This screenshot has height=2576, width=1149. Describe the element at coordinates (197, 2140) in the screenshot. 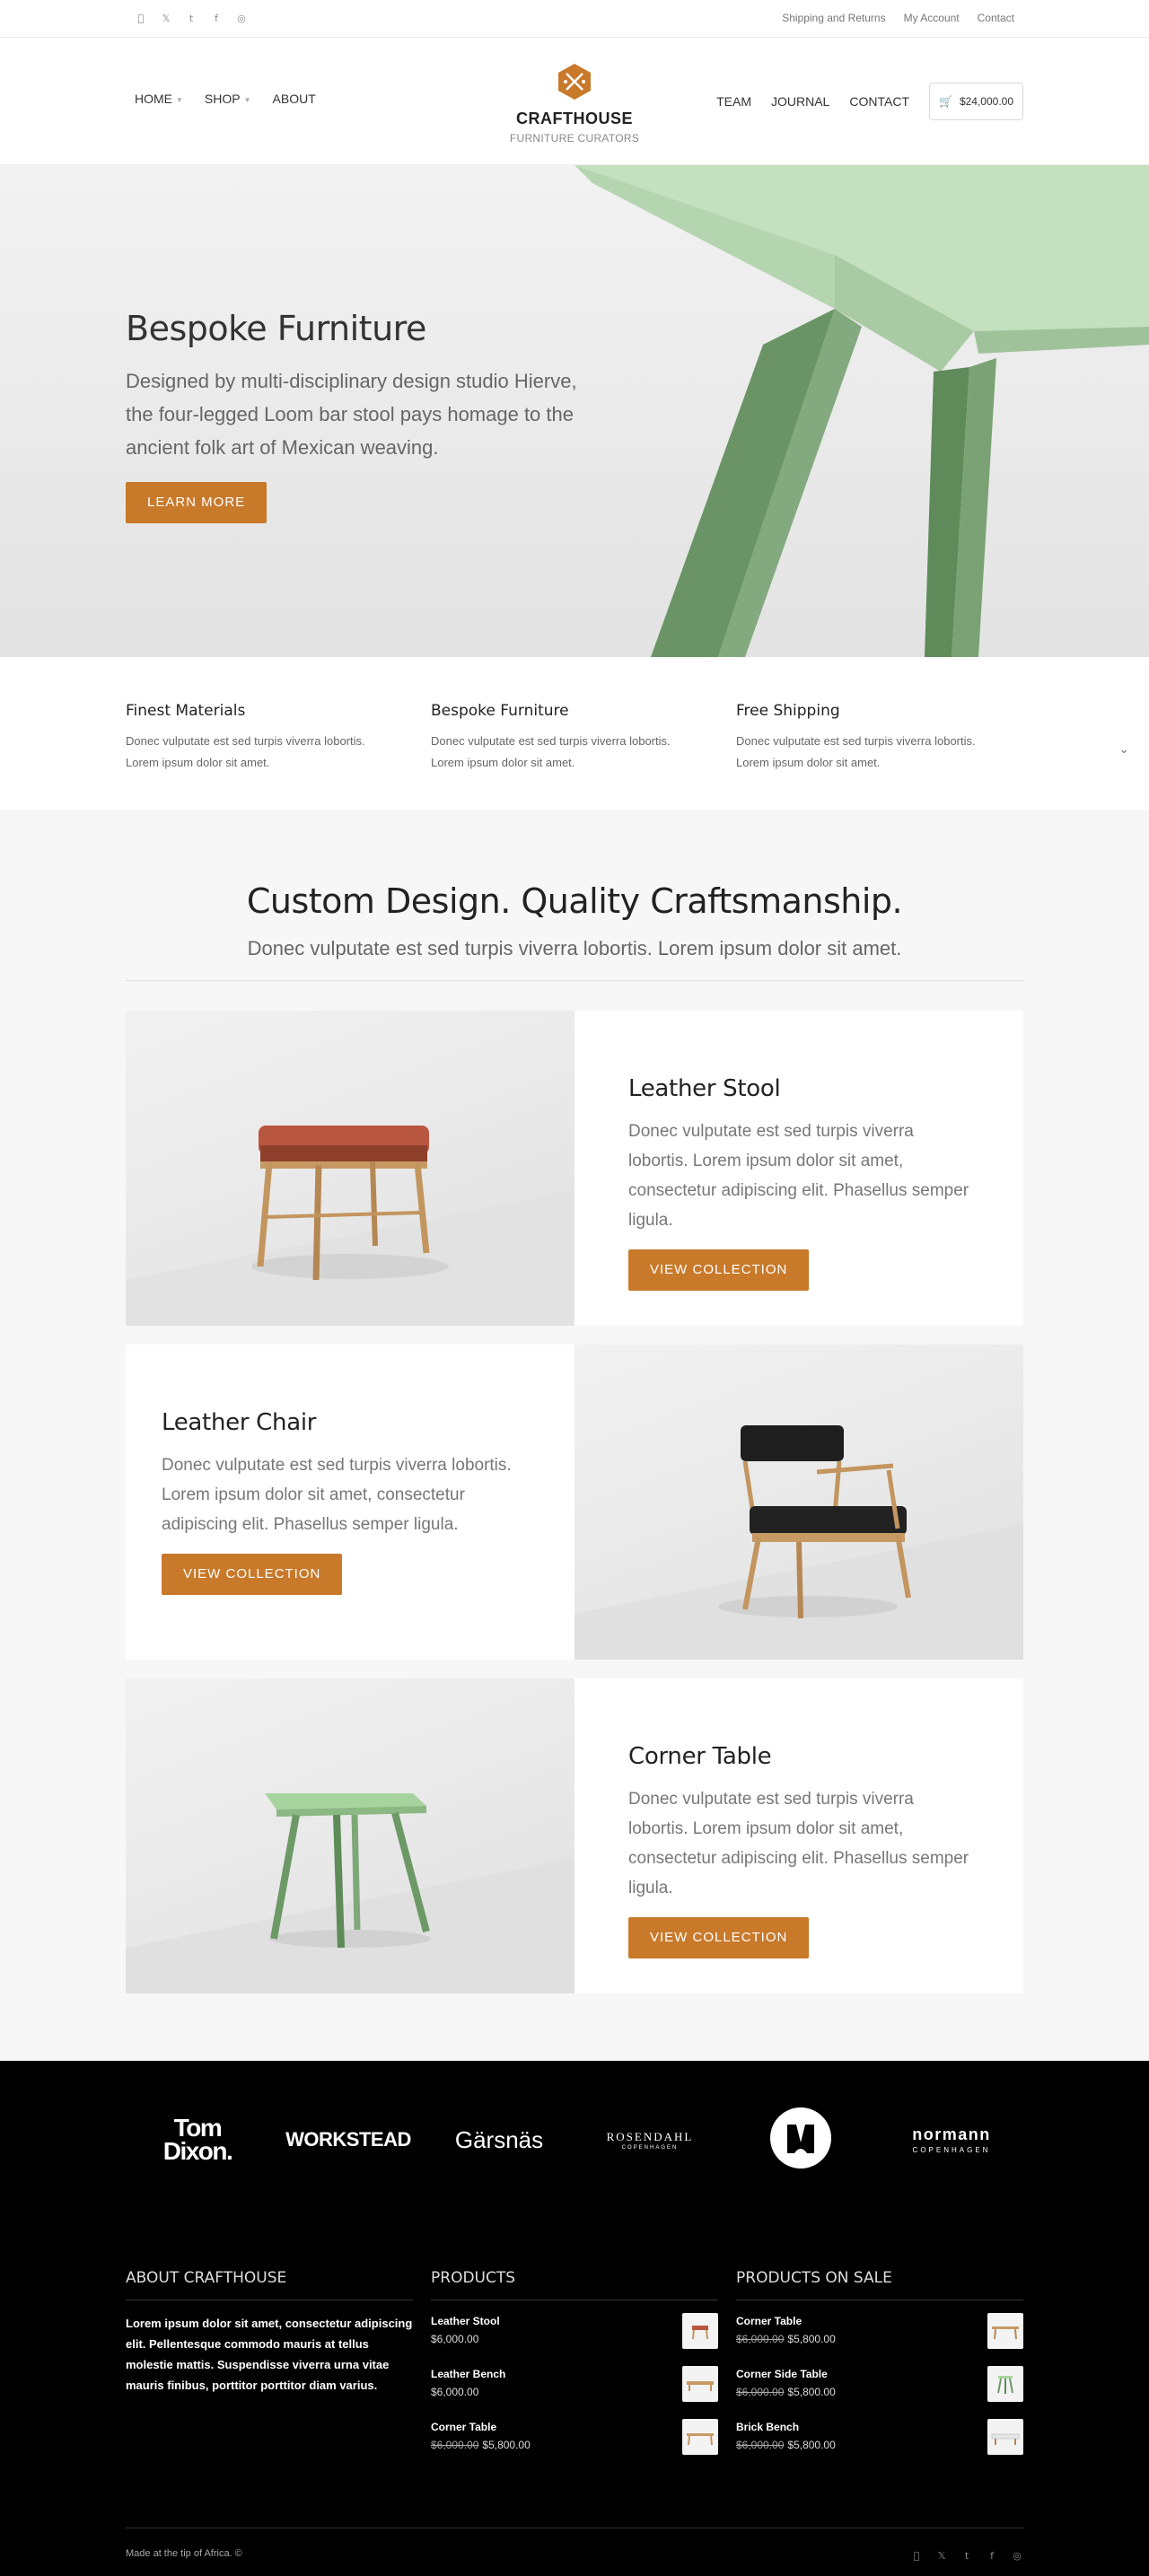

I see `brand-tom-dixon: Tom Dixon.` at that location.